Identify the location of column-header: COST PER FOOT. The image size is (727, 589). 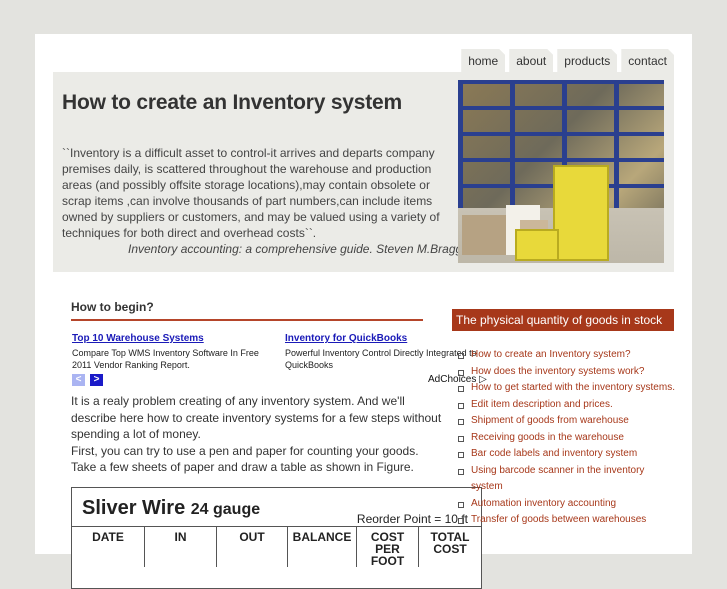
(388, 547).